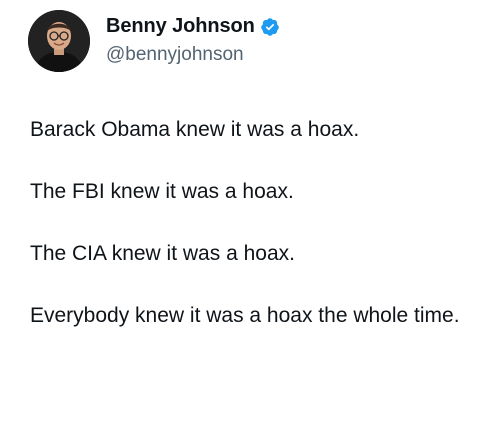 This screenshot has width=500, height=424. What do you see at coordinates (270, 27) in the screenshot?
I see `verified-badge-icon` at bounding box center [270, 27].